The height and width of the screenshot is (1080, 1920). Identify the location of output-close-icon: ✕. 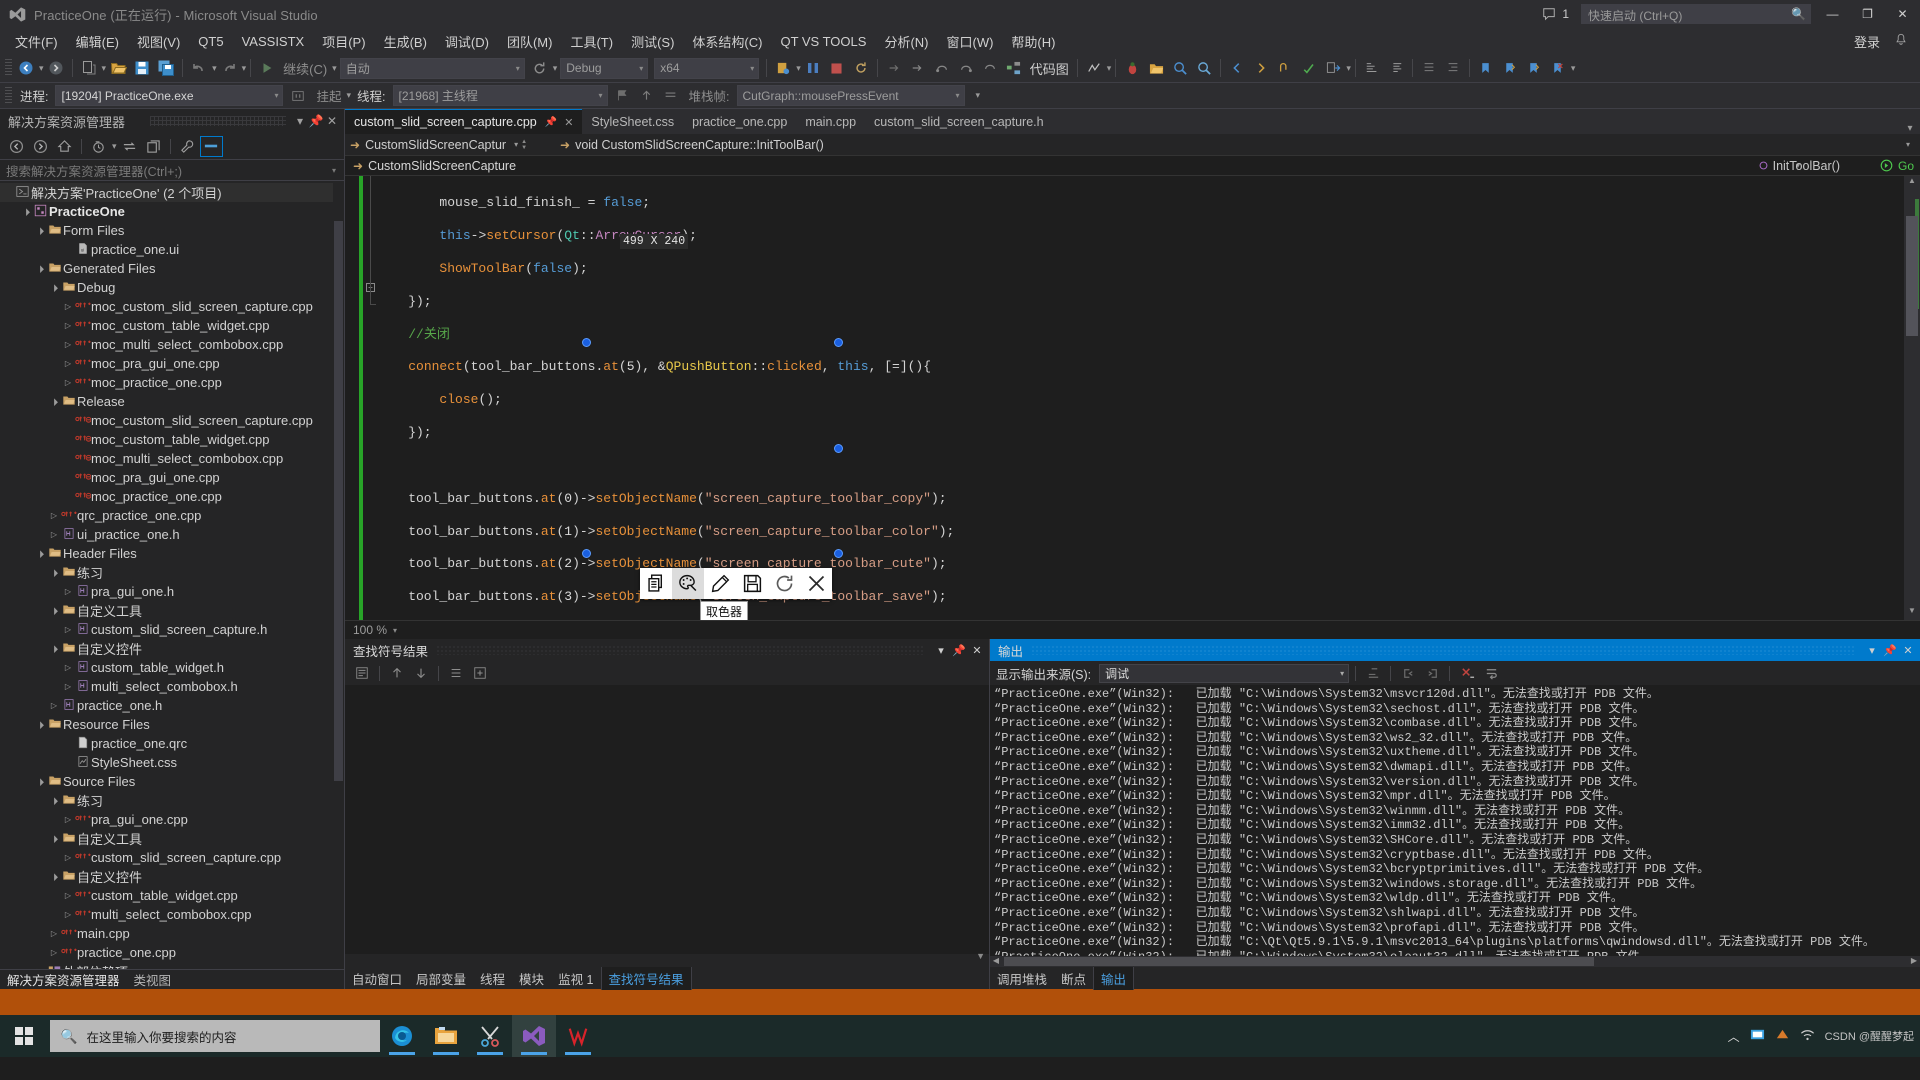
(1908, 650).